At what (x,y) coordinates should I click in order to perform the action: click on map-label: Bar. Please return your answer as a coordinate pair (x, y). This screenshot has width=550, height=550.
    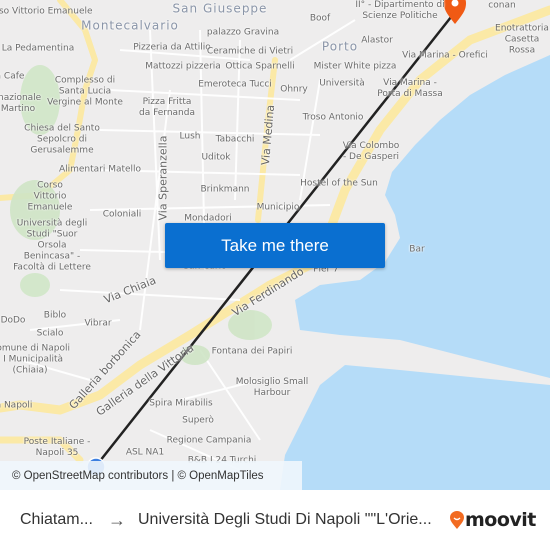
    Looking at the image, I should click on (417, 249).